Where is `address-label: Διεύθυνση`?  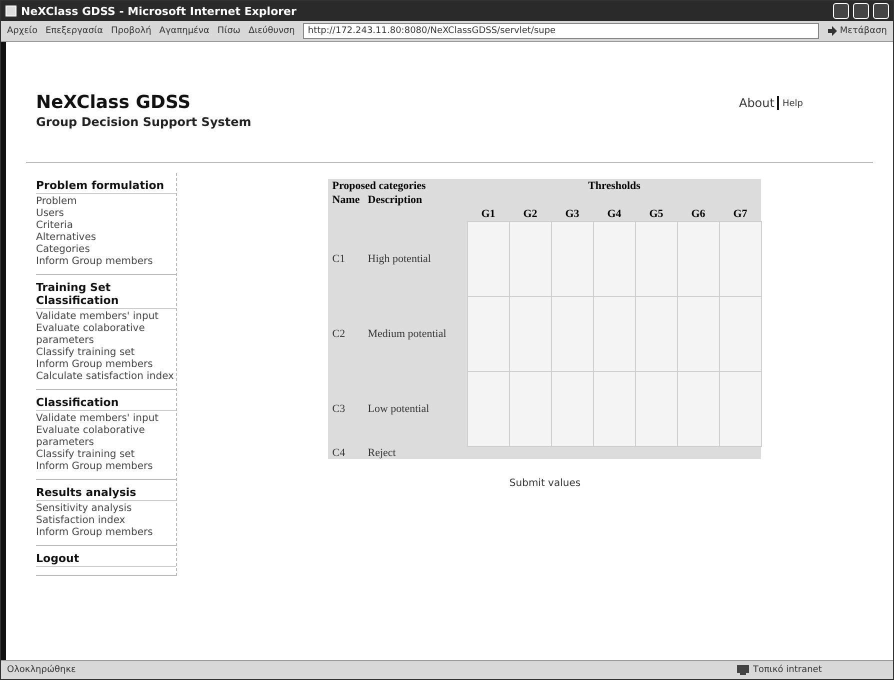 address-label: Διεύθυνση is located at coordinates (271, 31).